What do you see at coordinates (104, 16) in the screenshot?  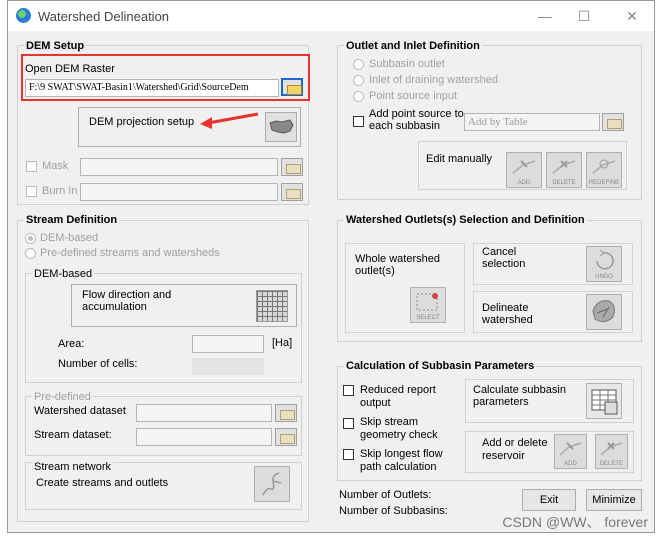 I see `window-title: Watershed Delineation` at bounding box center [104, 16].